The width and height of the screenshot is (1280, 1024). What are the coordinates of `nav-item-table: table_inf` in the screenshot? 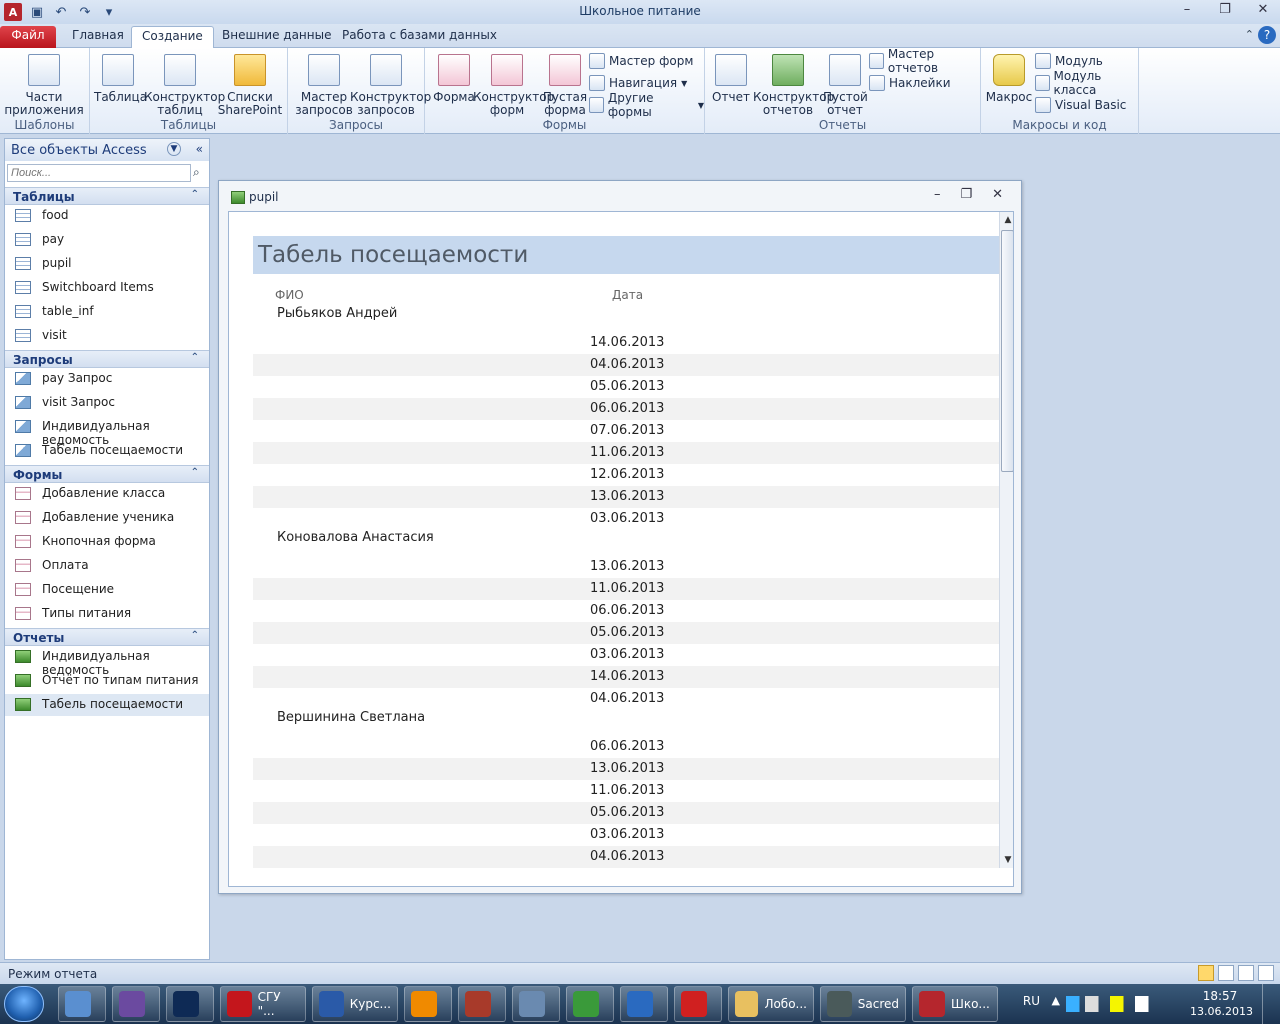 It's located at (107, 312).